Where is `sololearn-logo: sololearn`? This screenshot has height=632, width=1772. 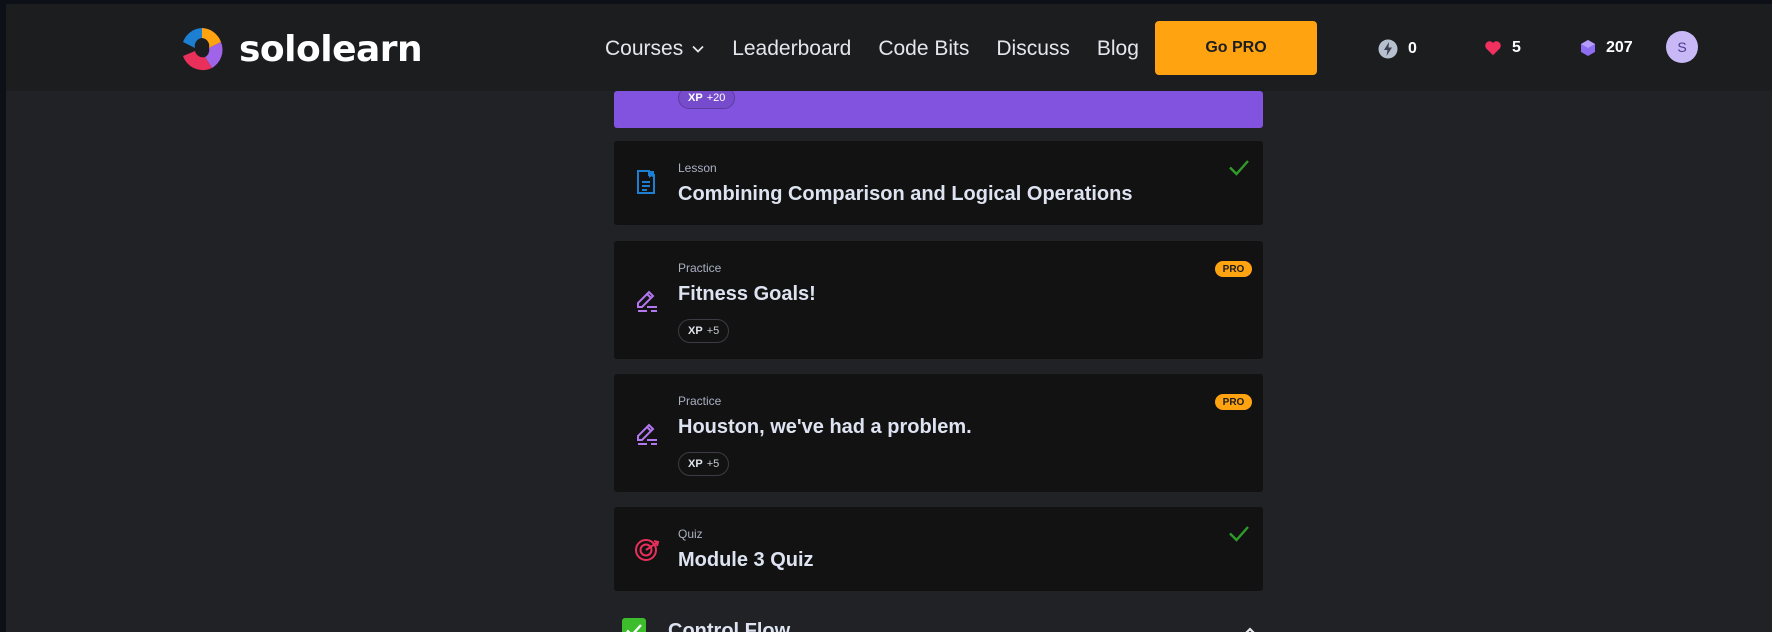
sololearn-logo: sololearn is located at coordinates (300, 49).